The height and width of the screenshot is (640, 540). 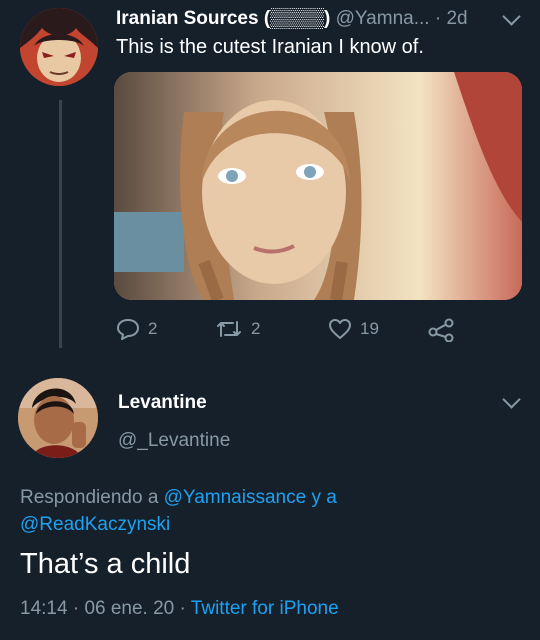 What do you see at coordinates (235, 497) in the screenshot?
I see `reply-mention-1: @Yamnaissance` at bounding box center [235, 497].